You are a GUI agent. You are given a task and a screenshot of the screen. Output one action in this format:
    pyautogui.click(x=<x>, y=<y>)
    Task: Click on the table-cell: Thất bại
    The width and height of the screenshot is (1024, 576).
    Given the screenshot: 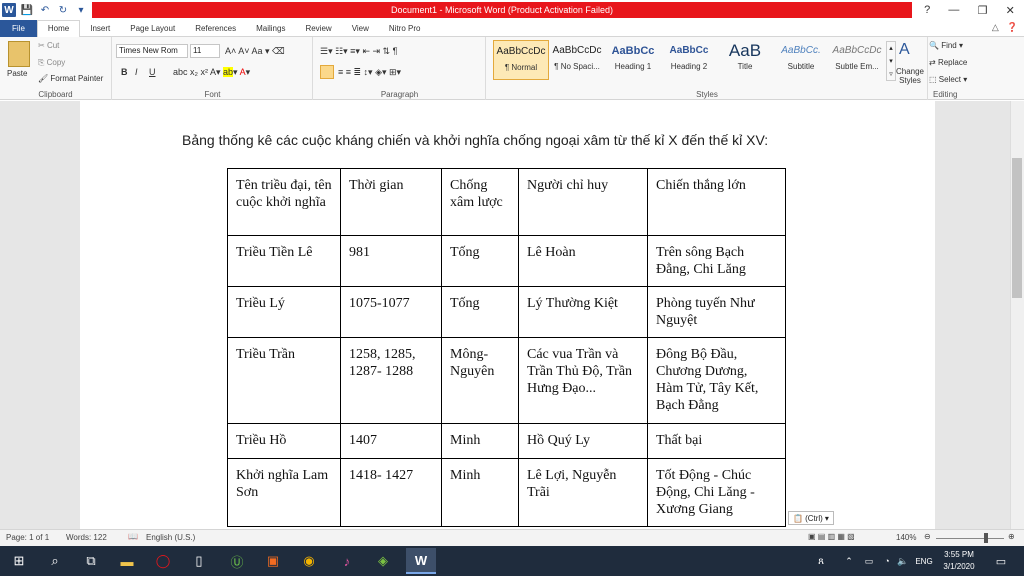 What is the action you would take?
    pyautogui.click(x=716, y=441)
    